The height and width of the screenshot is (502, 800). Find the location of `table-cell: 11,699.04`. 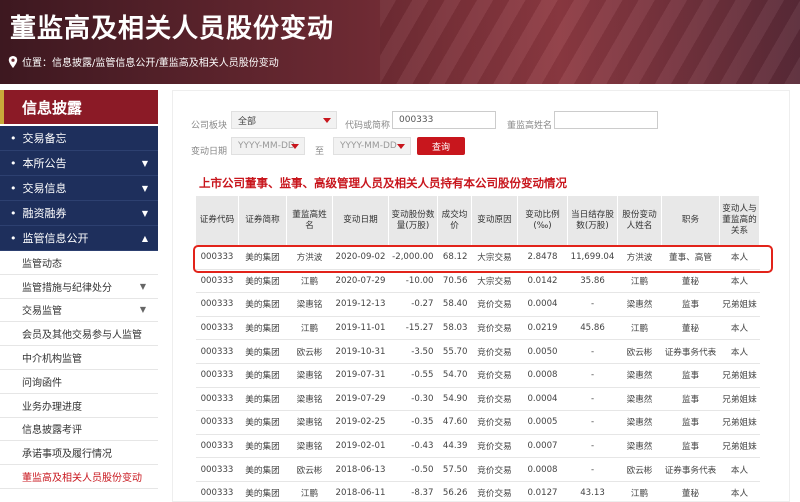

table-cell: 11,699.04 is located at coordinates (592, 257).